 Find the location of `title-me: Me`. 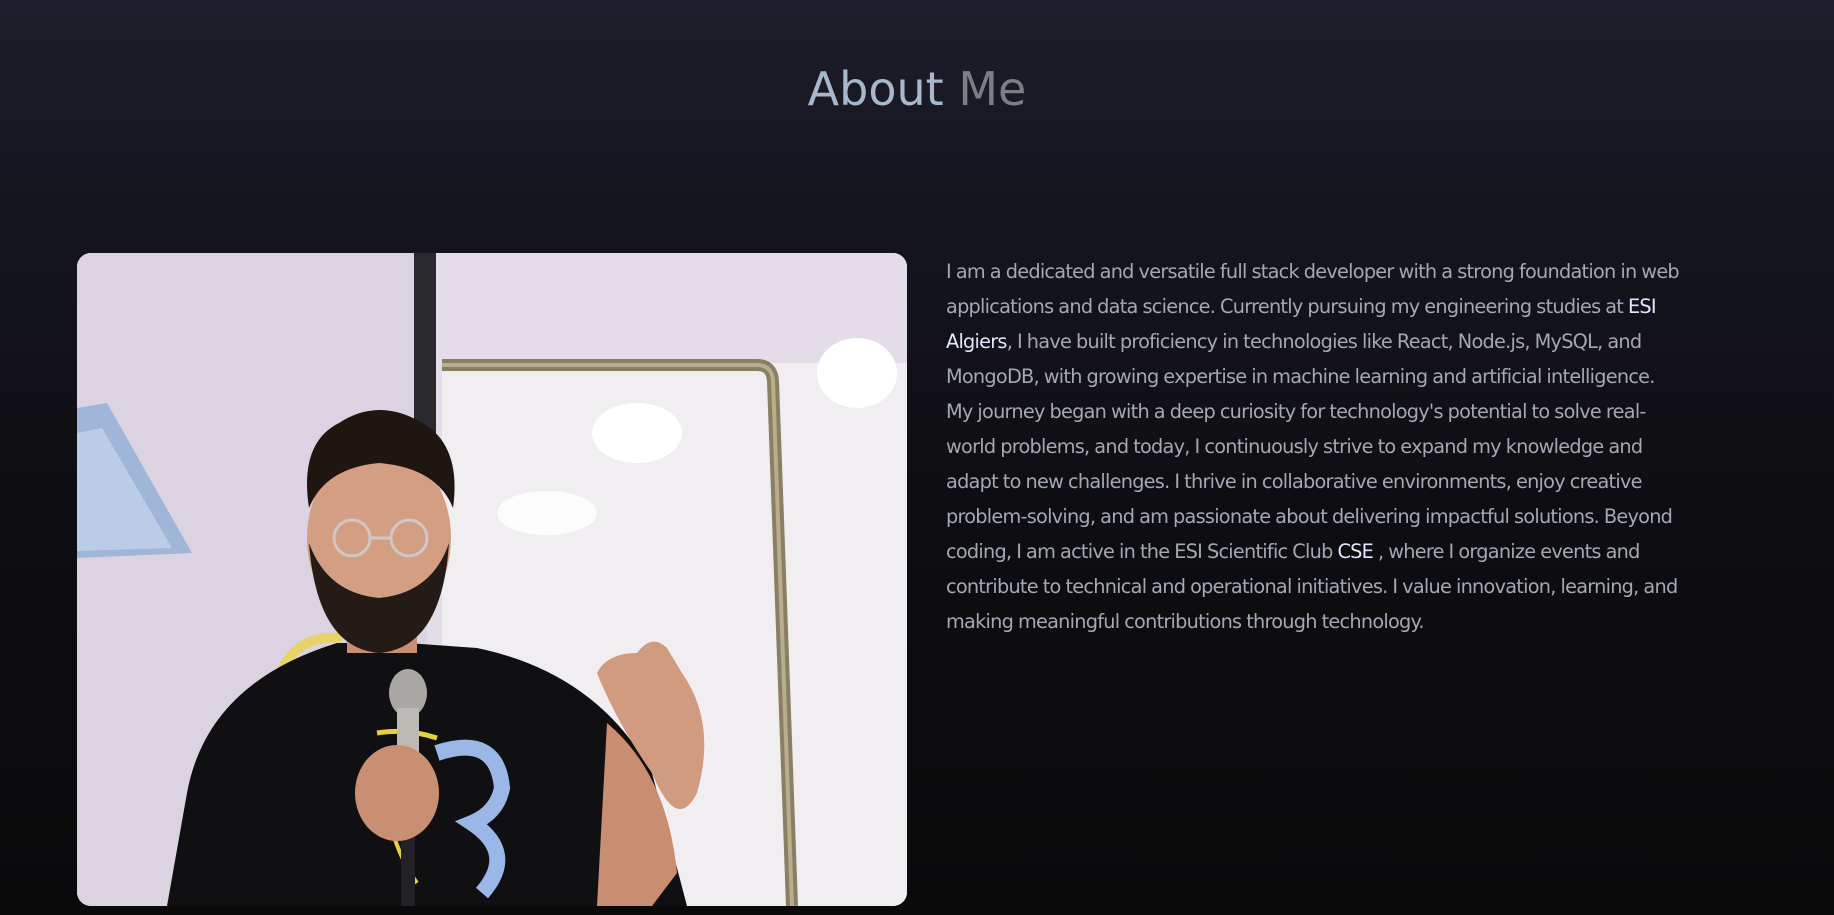

title-me: Me is located at coordinates (992, 89).